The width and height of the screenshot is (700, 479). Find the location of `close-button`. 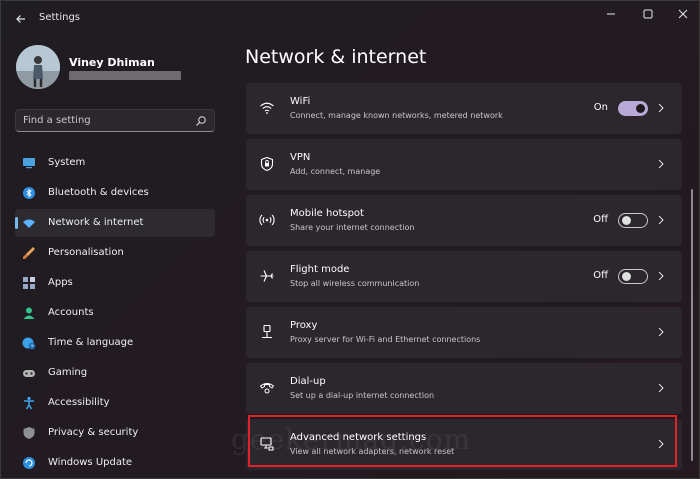

close-button is located at coordinates (683, 14).